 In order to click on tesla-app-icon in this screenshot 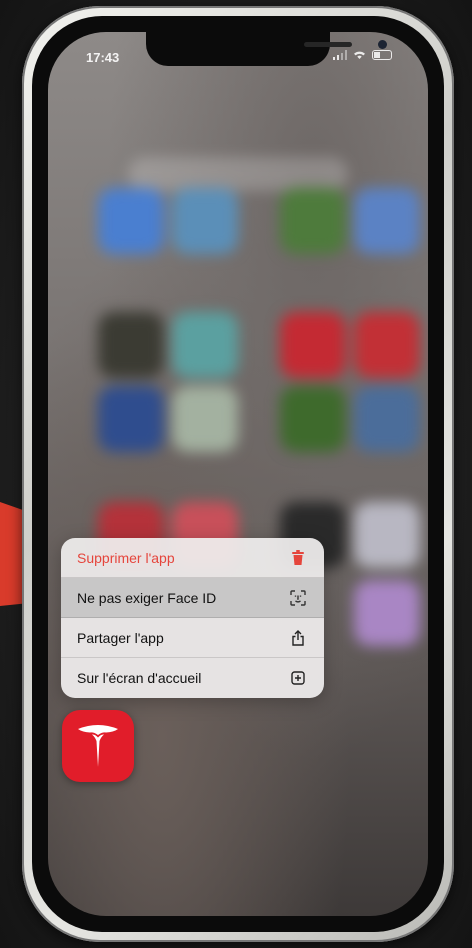, I will do `click(98, 746)`.